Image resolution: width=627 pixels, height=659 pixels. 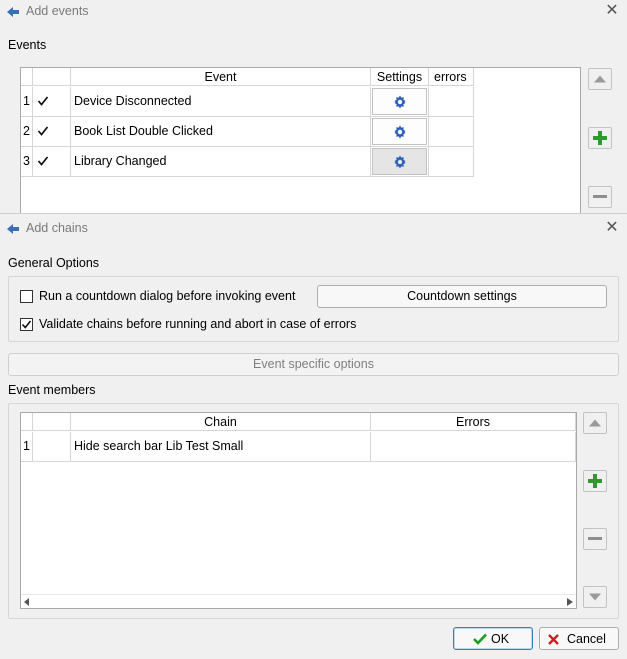 I want to click on events-move-up-button, so click(x=600, y=79).